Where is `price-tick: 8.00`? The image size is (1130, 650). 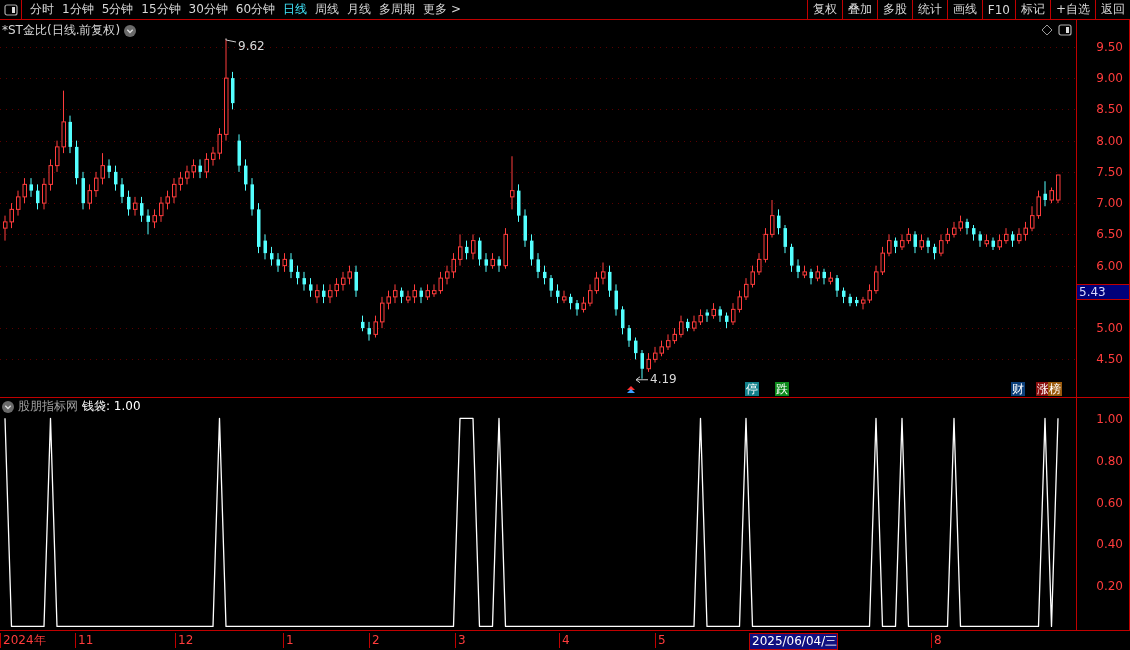 price-tick: 8.00 is located at coordinates (1109, 140).